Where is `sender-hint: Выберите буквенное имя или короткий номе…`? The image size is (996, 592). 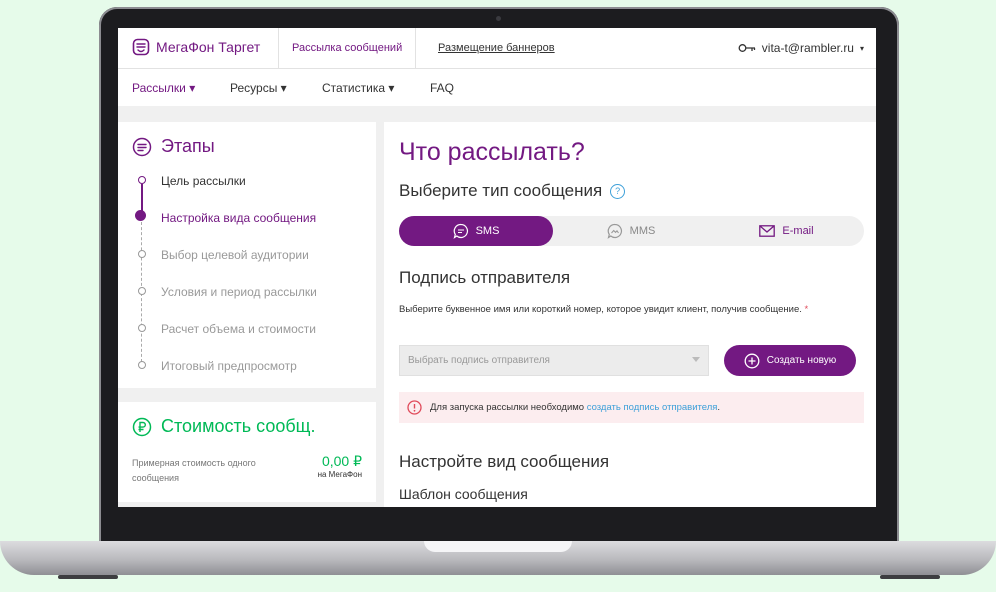
sender-hint: Выберите буквенное имя или короткий номе… is located at coordinates (619, 310).